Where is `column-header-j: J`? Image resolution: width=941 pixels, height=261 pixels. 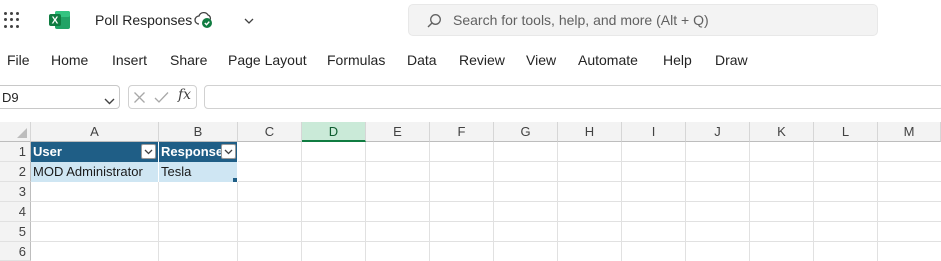
column-header-j: J is located at coordinates (718, 132).